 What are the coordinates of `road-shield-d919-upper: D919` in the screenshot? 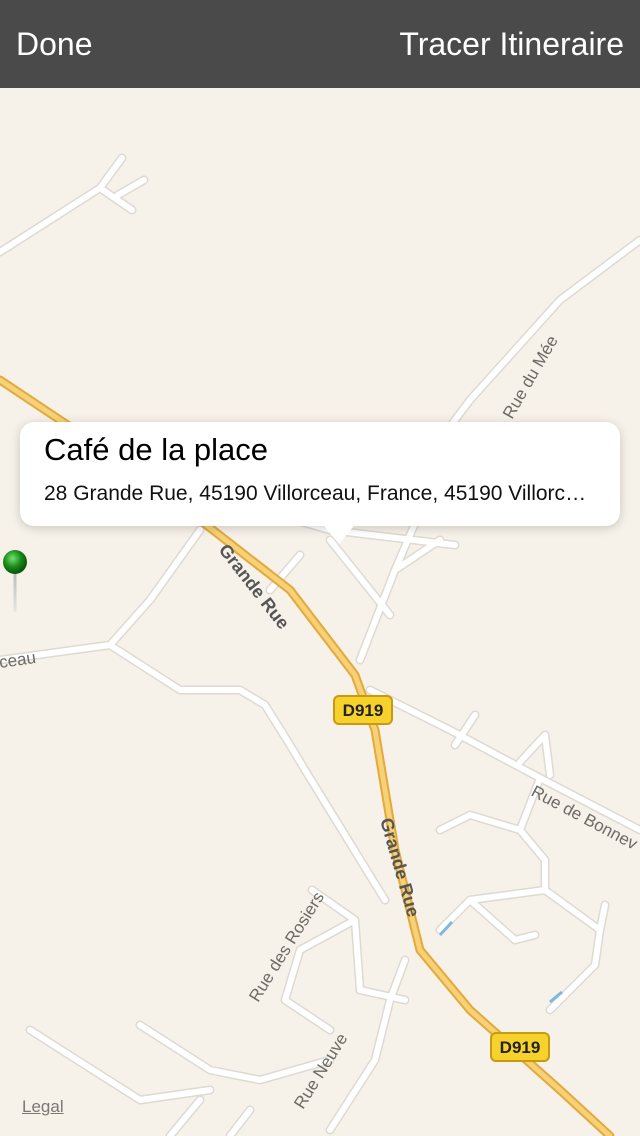 It's located at (363, 710).